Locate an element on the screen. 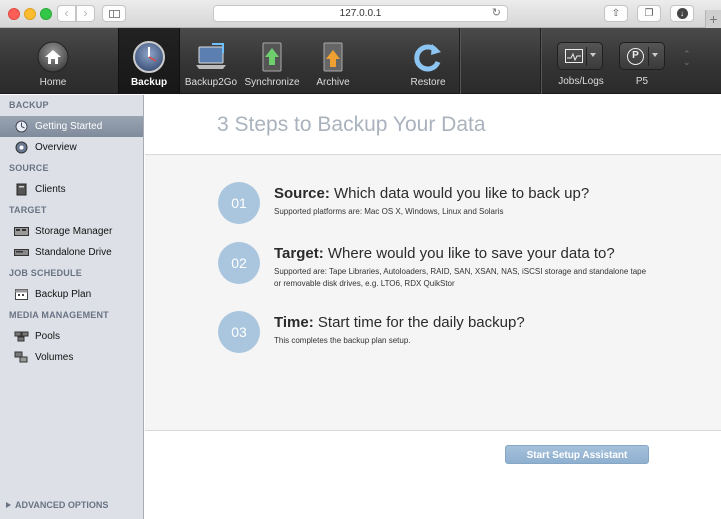 The width and height of the screenshot is (721, 519). sidebar-item-label: Getting Started is located at coordinates (69, 126).